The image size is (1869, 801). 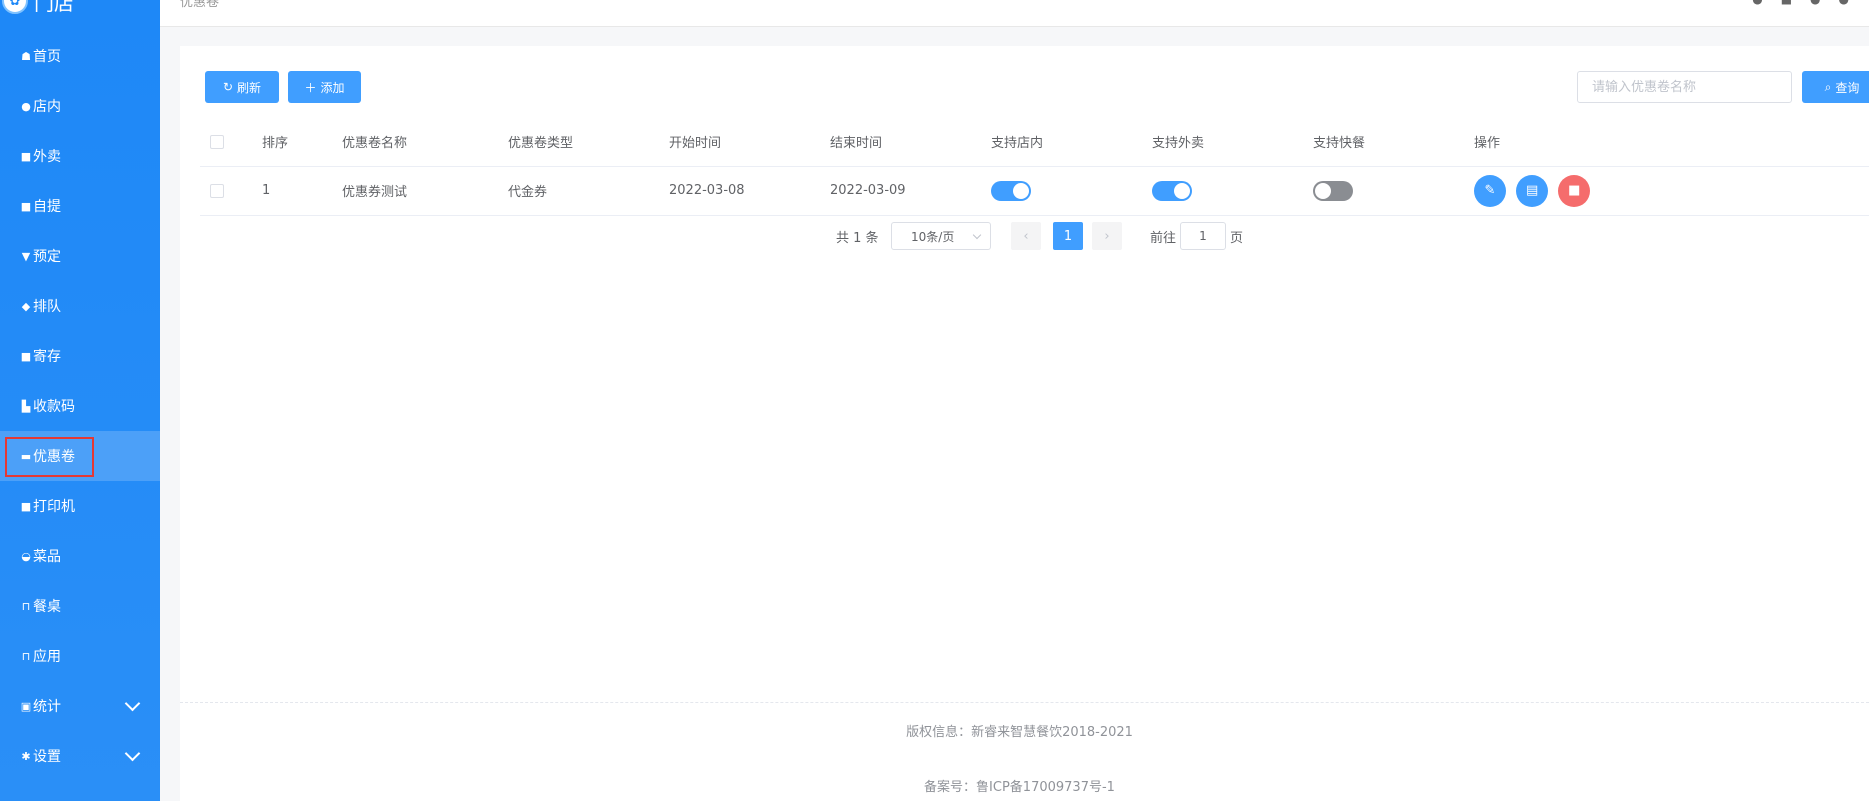 I want to click on sidebar-item-label: 店内, so click(x=47, y=107).